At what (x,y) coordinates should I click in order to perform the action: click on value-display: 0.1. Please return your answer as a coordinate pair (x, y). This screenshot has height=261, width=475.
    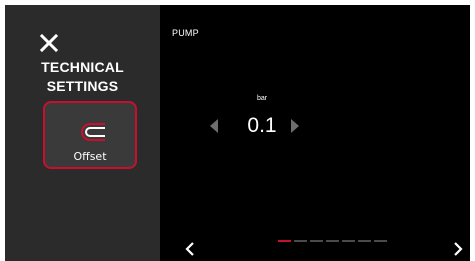
    Looking at the image, I should click on (262, 125).